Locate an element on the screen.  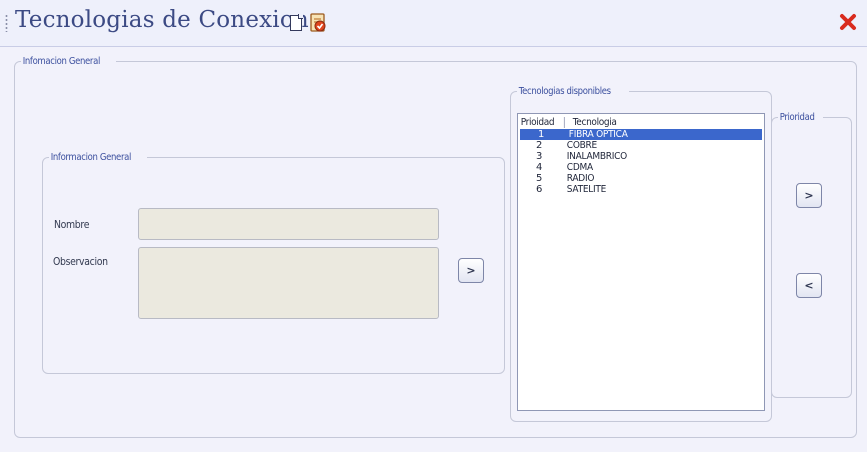
priority-group-legend: Prioridad is located at coordinates (797, 117).